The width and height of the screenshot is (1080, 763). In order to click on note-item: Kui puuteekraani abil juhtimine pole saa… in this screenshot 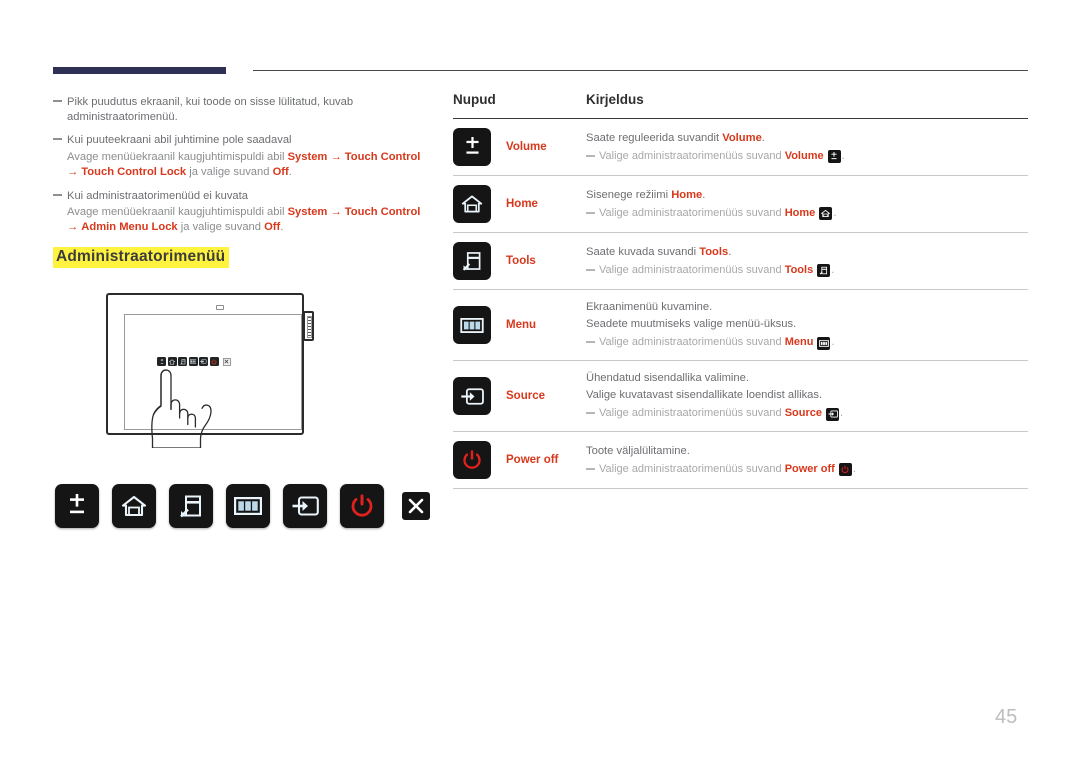, I will do `click(243, 156)`.